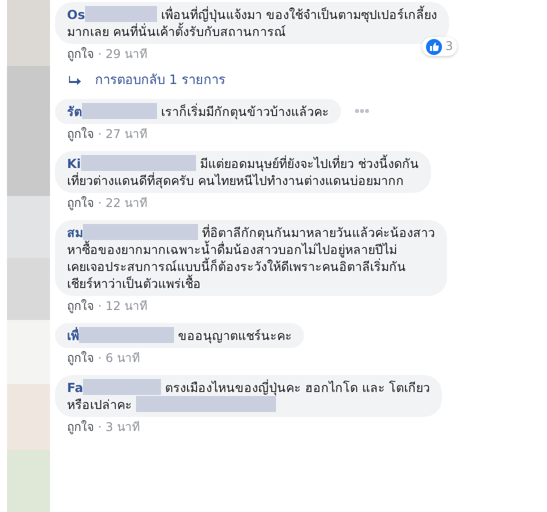 The image size is (547, 512). What do you see at coordinates (160, 80) in the screenshot?
I see `replies-link: การตอบกลับ 1 รายการ` at bounding box center [160, 80].